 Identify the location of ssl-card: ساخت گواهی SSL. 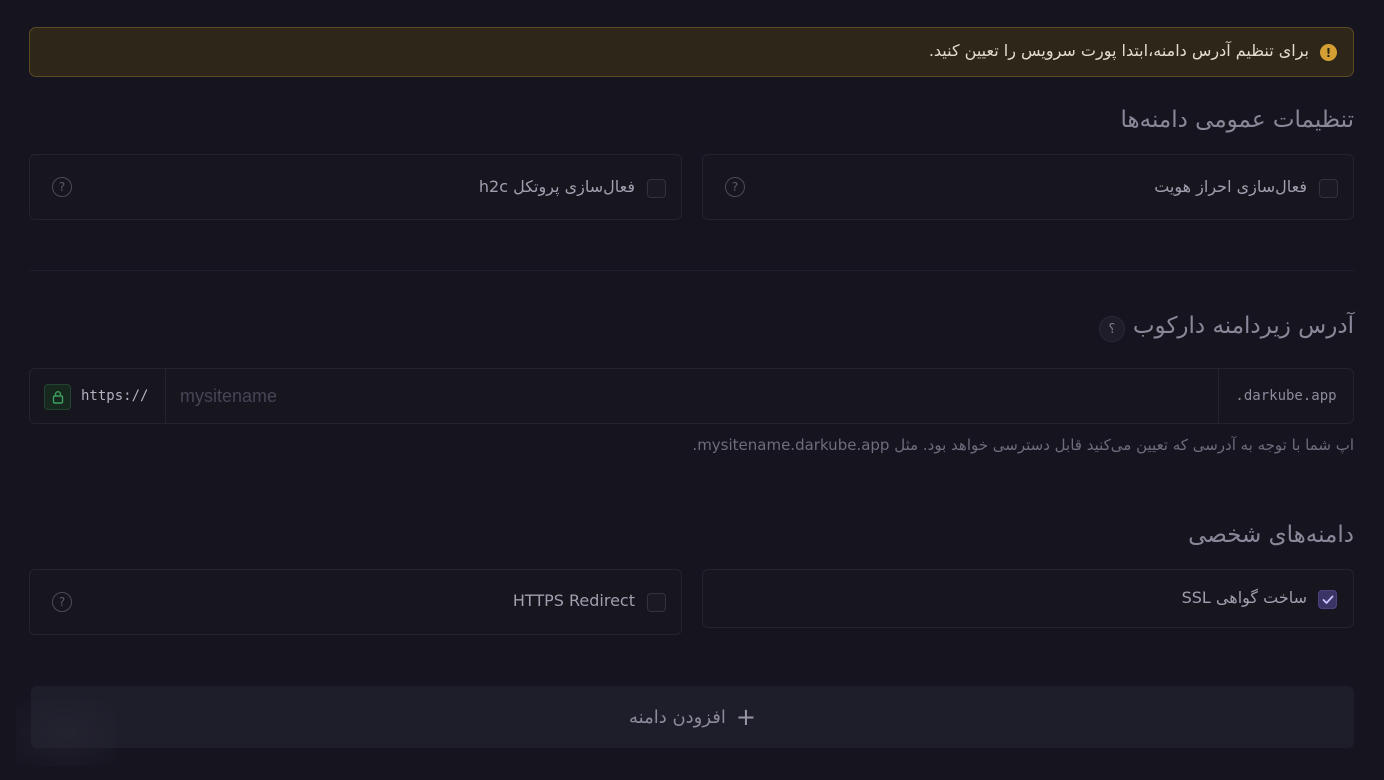
(1028, 598).